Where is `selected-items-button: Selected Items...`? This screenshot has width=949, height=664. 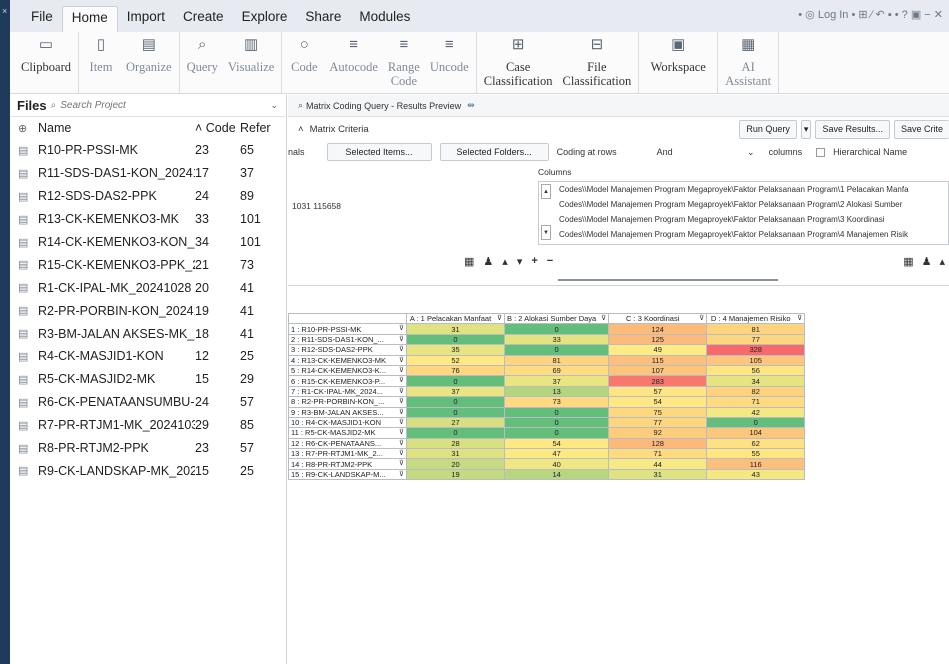
selected-items-button: Selected Items... is located at coordinates (379, 152).